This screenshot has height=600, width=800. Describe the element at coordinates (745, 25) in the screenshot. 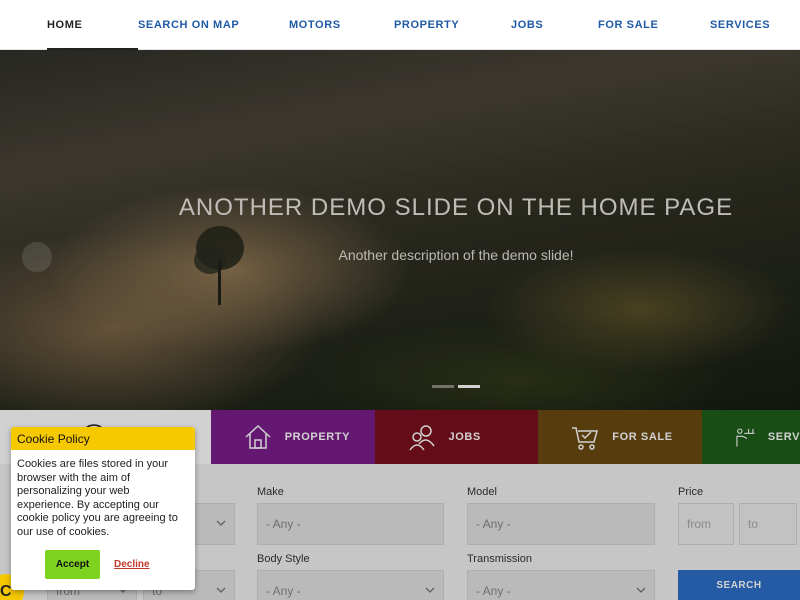

I see `nav-services: SERVICES` at that location.